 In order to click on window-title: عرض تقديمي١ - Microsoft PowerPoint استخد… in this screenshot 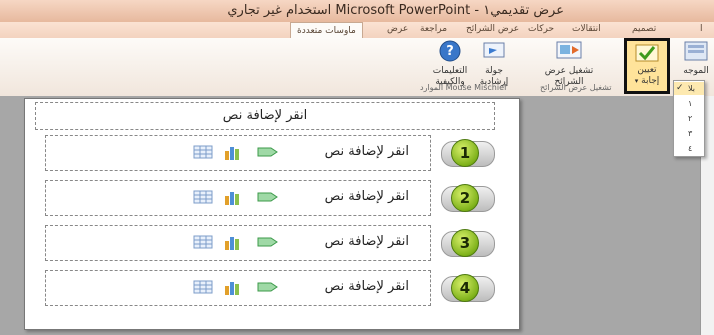, I will do `click(395, 10)`.